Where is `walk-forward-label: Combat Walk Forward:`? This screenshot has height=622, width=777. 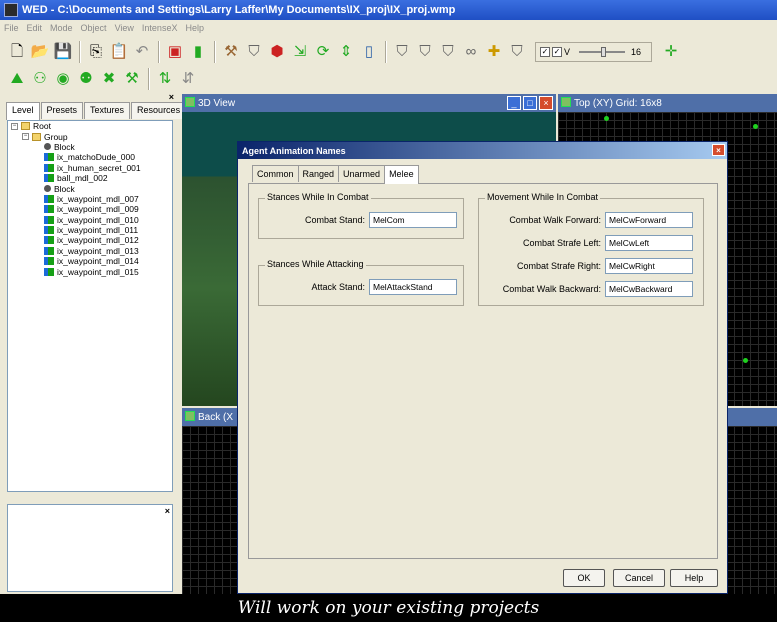
walk-forward-label: Combat Walk Forward: is located at coordinates (555, 220).